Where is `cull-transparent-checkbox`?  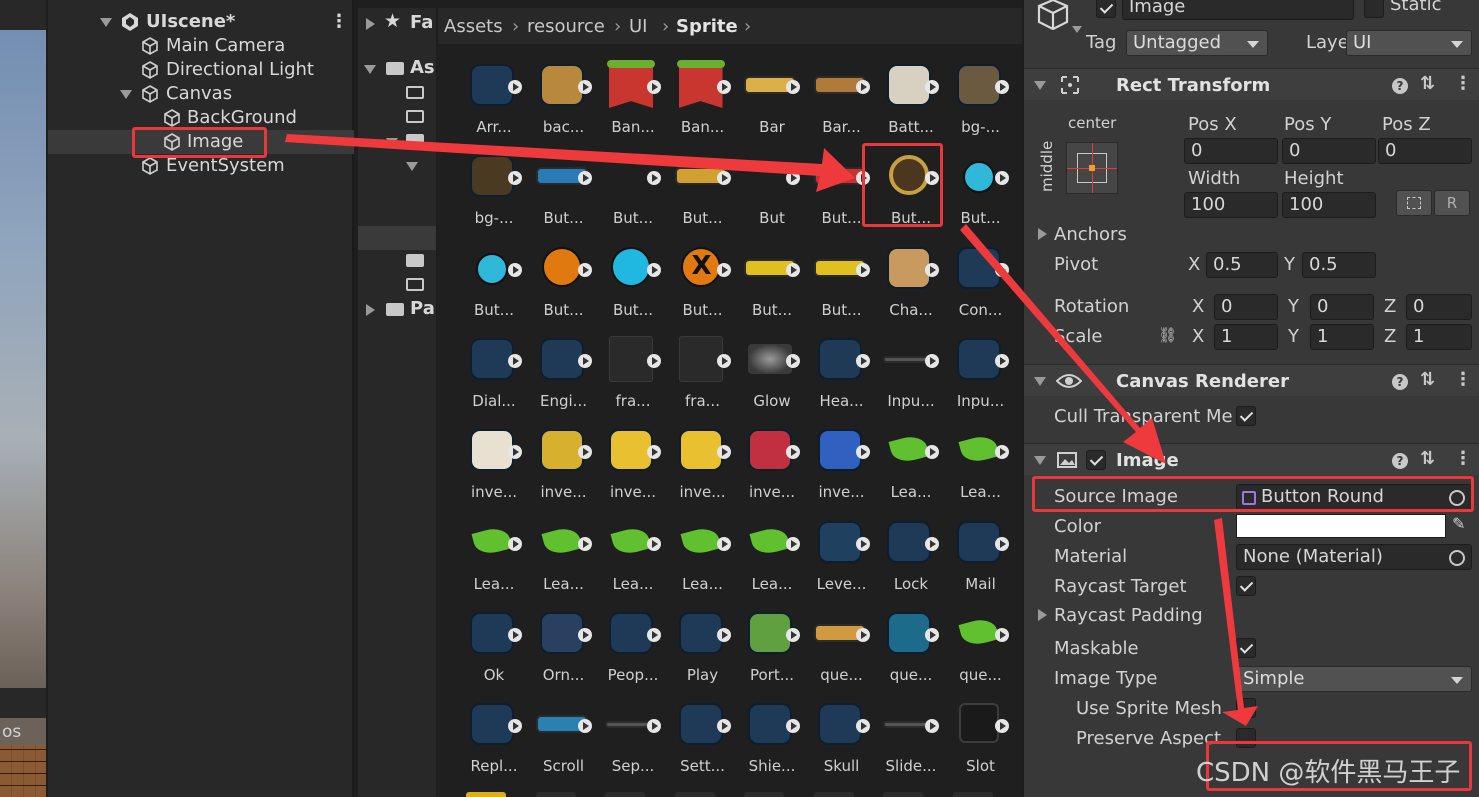 cull-transparent-checkbox is located at coordinates (1246, 416).